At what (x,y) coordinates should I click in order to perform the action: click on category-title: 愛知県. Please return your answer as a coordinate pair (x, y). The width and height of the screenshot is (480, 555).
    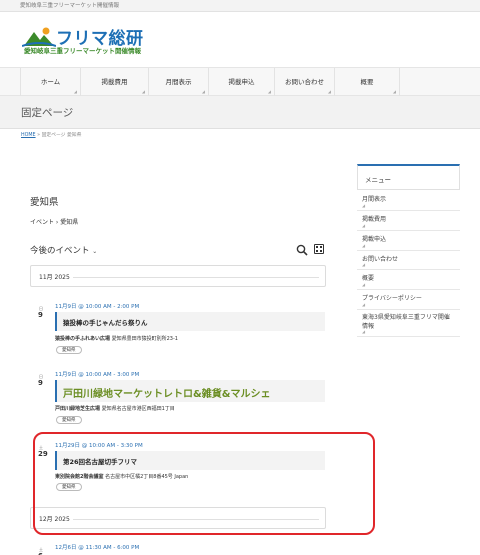
    Looking at the image, I should click on (44, 202).